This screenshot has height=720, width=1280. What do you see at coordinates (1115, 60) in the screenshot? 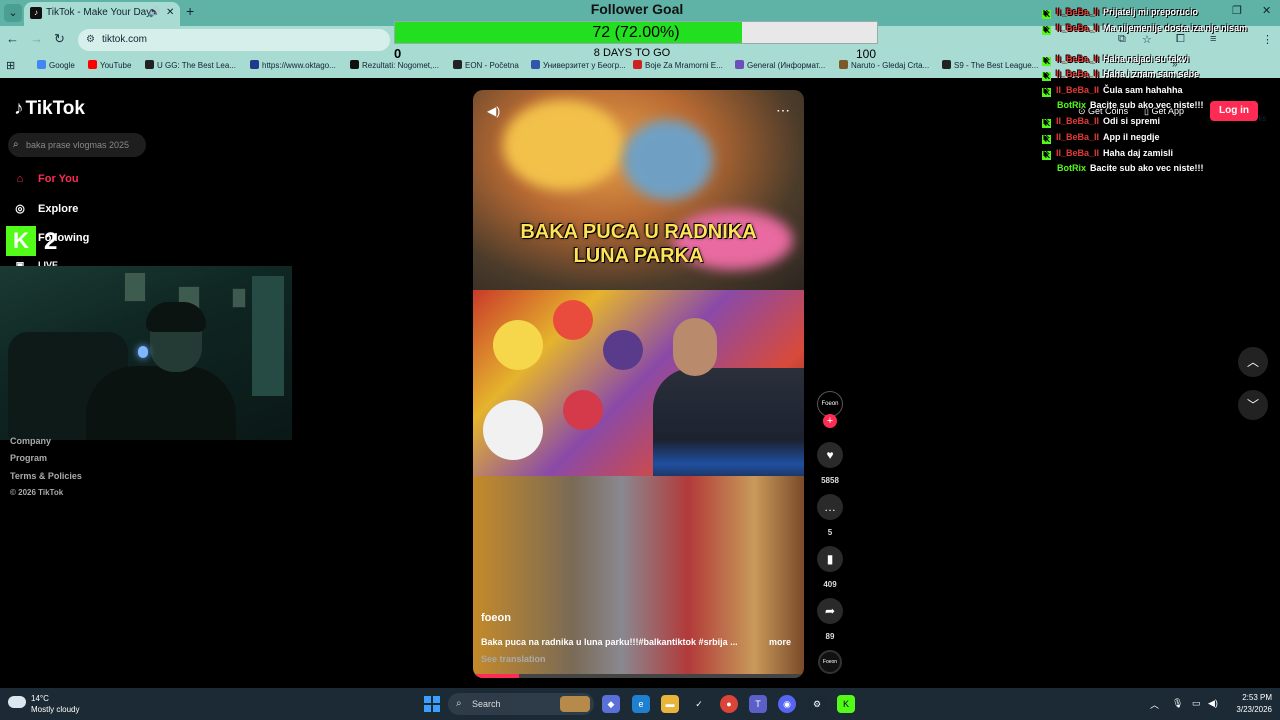
I see `chat-message: K II_BeBa_II Haha najaci su takvi` at bounding box center [1115, 60].